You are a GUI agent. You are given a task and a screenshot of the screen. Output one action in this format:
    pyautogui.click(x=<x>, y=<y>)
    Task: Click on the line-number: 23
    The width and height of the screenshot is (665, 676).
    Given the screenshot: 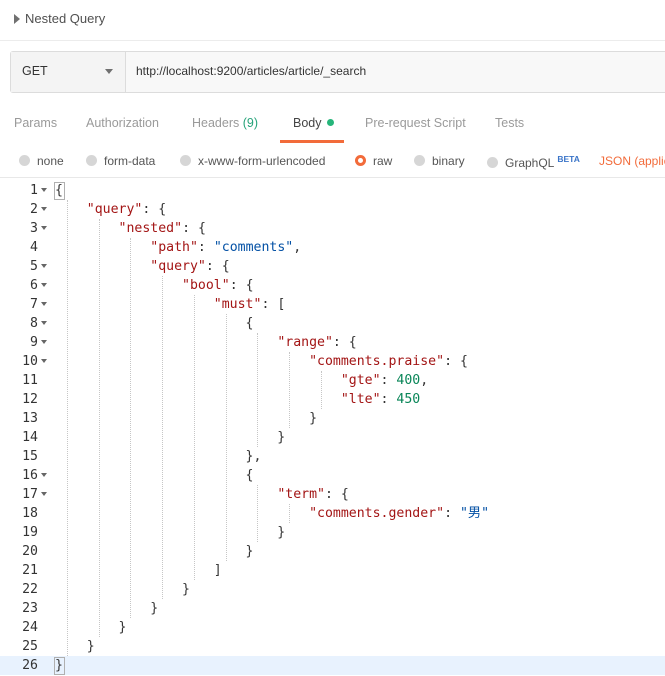 What is the action you would take?
    pyautogui.click(x=30, y=608)
    